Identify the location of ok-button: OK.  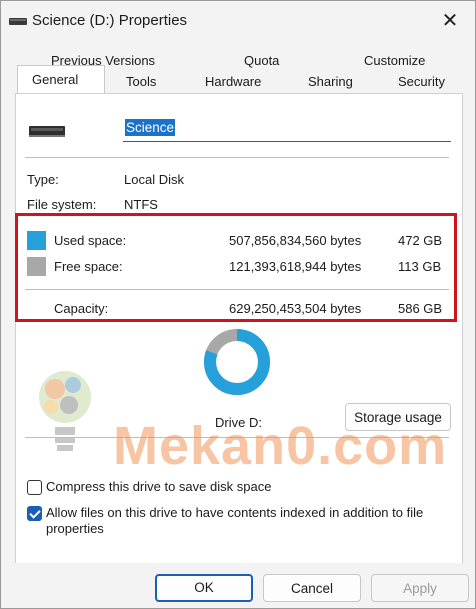
(204, 588).